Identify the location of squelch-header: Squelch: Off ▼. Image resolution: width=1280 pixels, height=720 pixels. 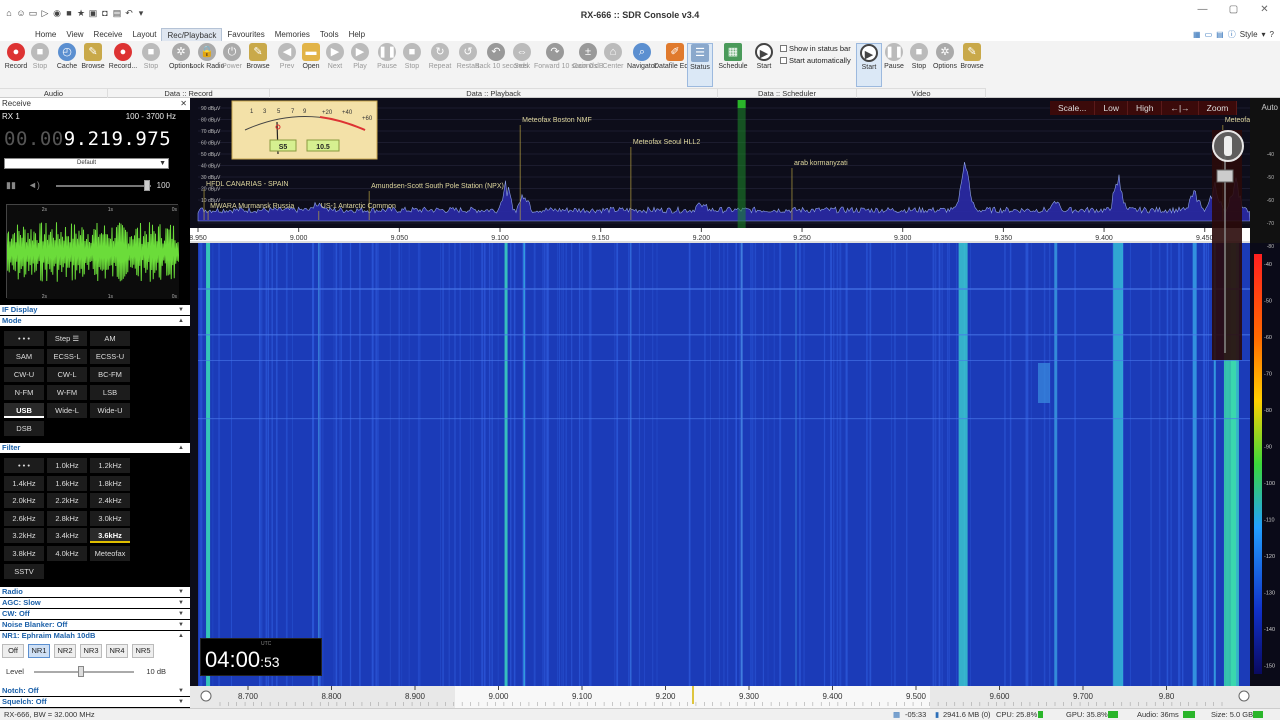
(95, 702).